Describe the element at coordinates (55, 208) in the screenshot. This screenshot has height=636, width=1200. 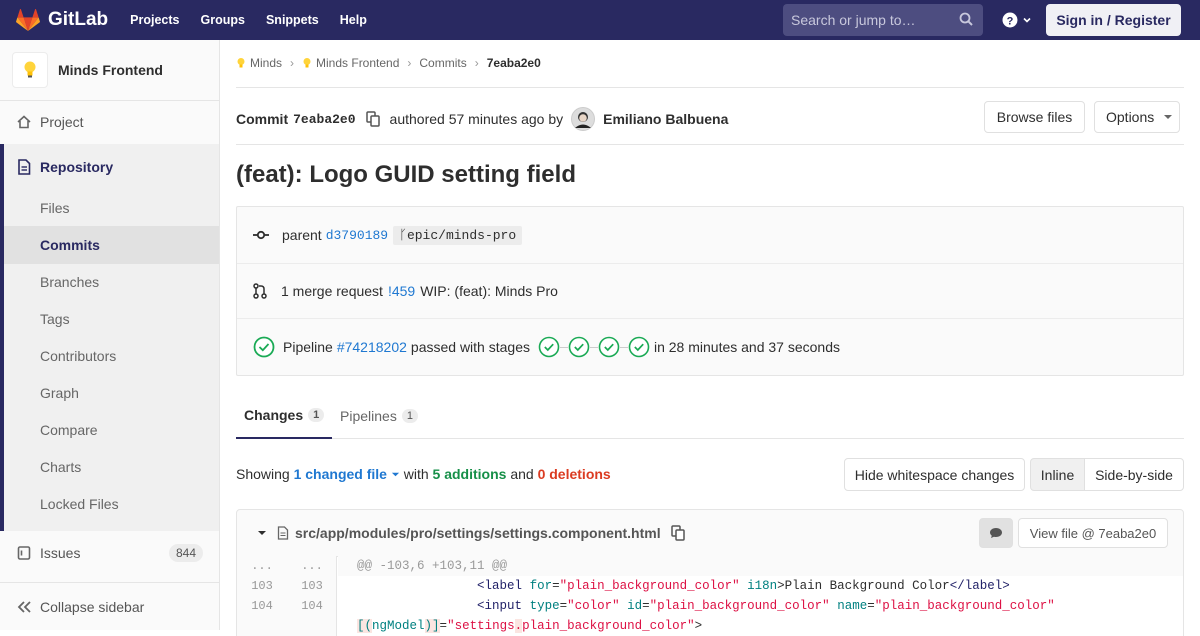
I see `sidebar-item-files: Files` at that location.